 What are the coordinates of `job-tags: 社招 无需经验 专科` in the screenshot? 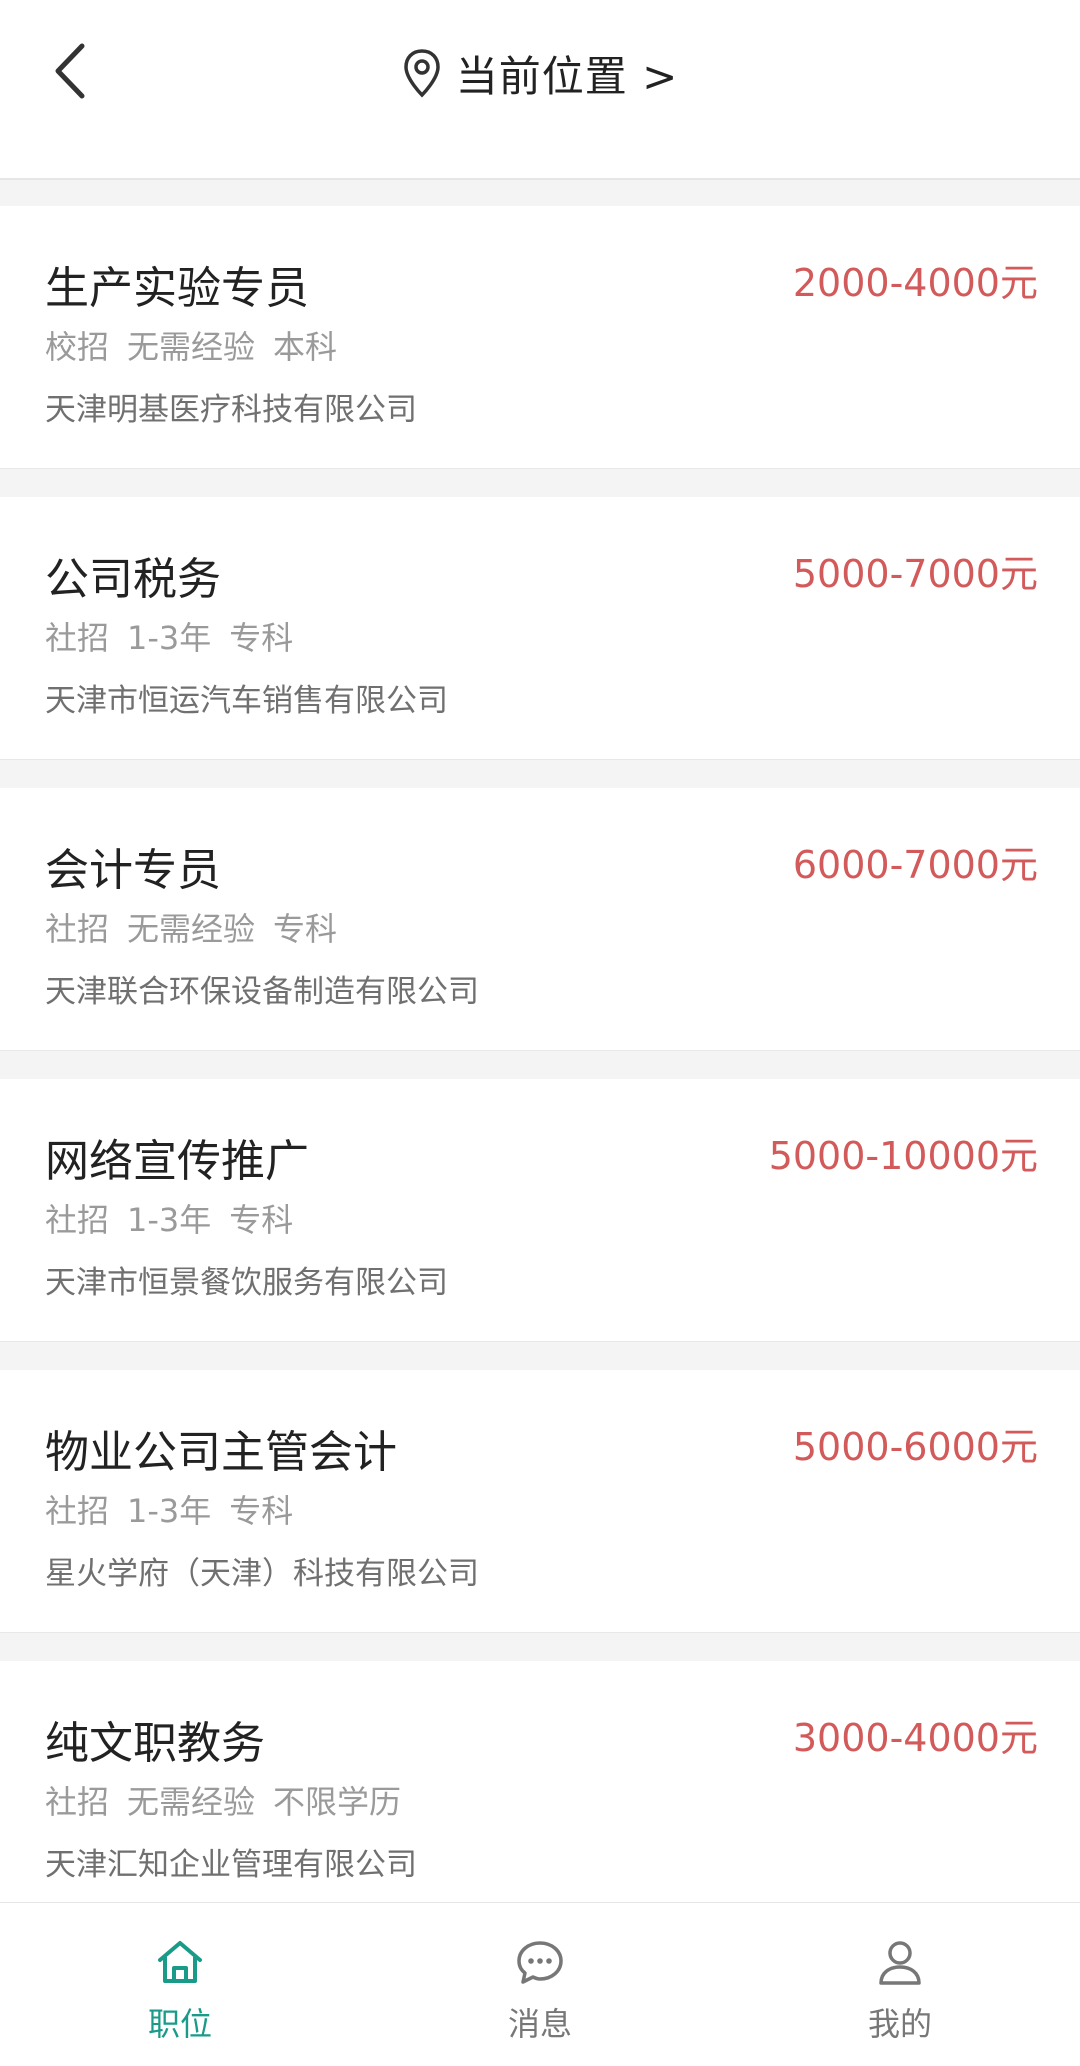 It's located at (200, 927).